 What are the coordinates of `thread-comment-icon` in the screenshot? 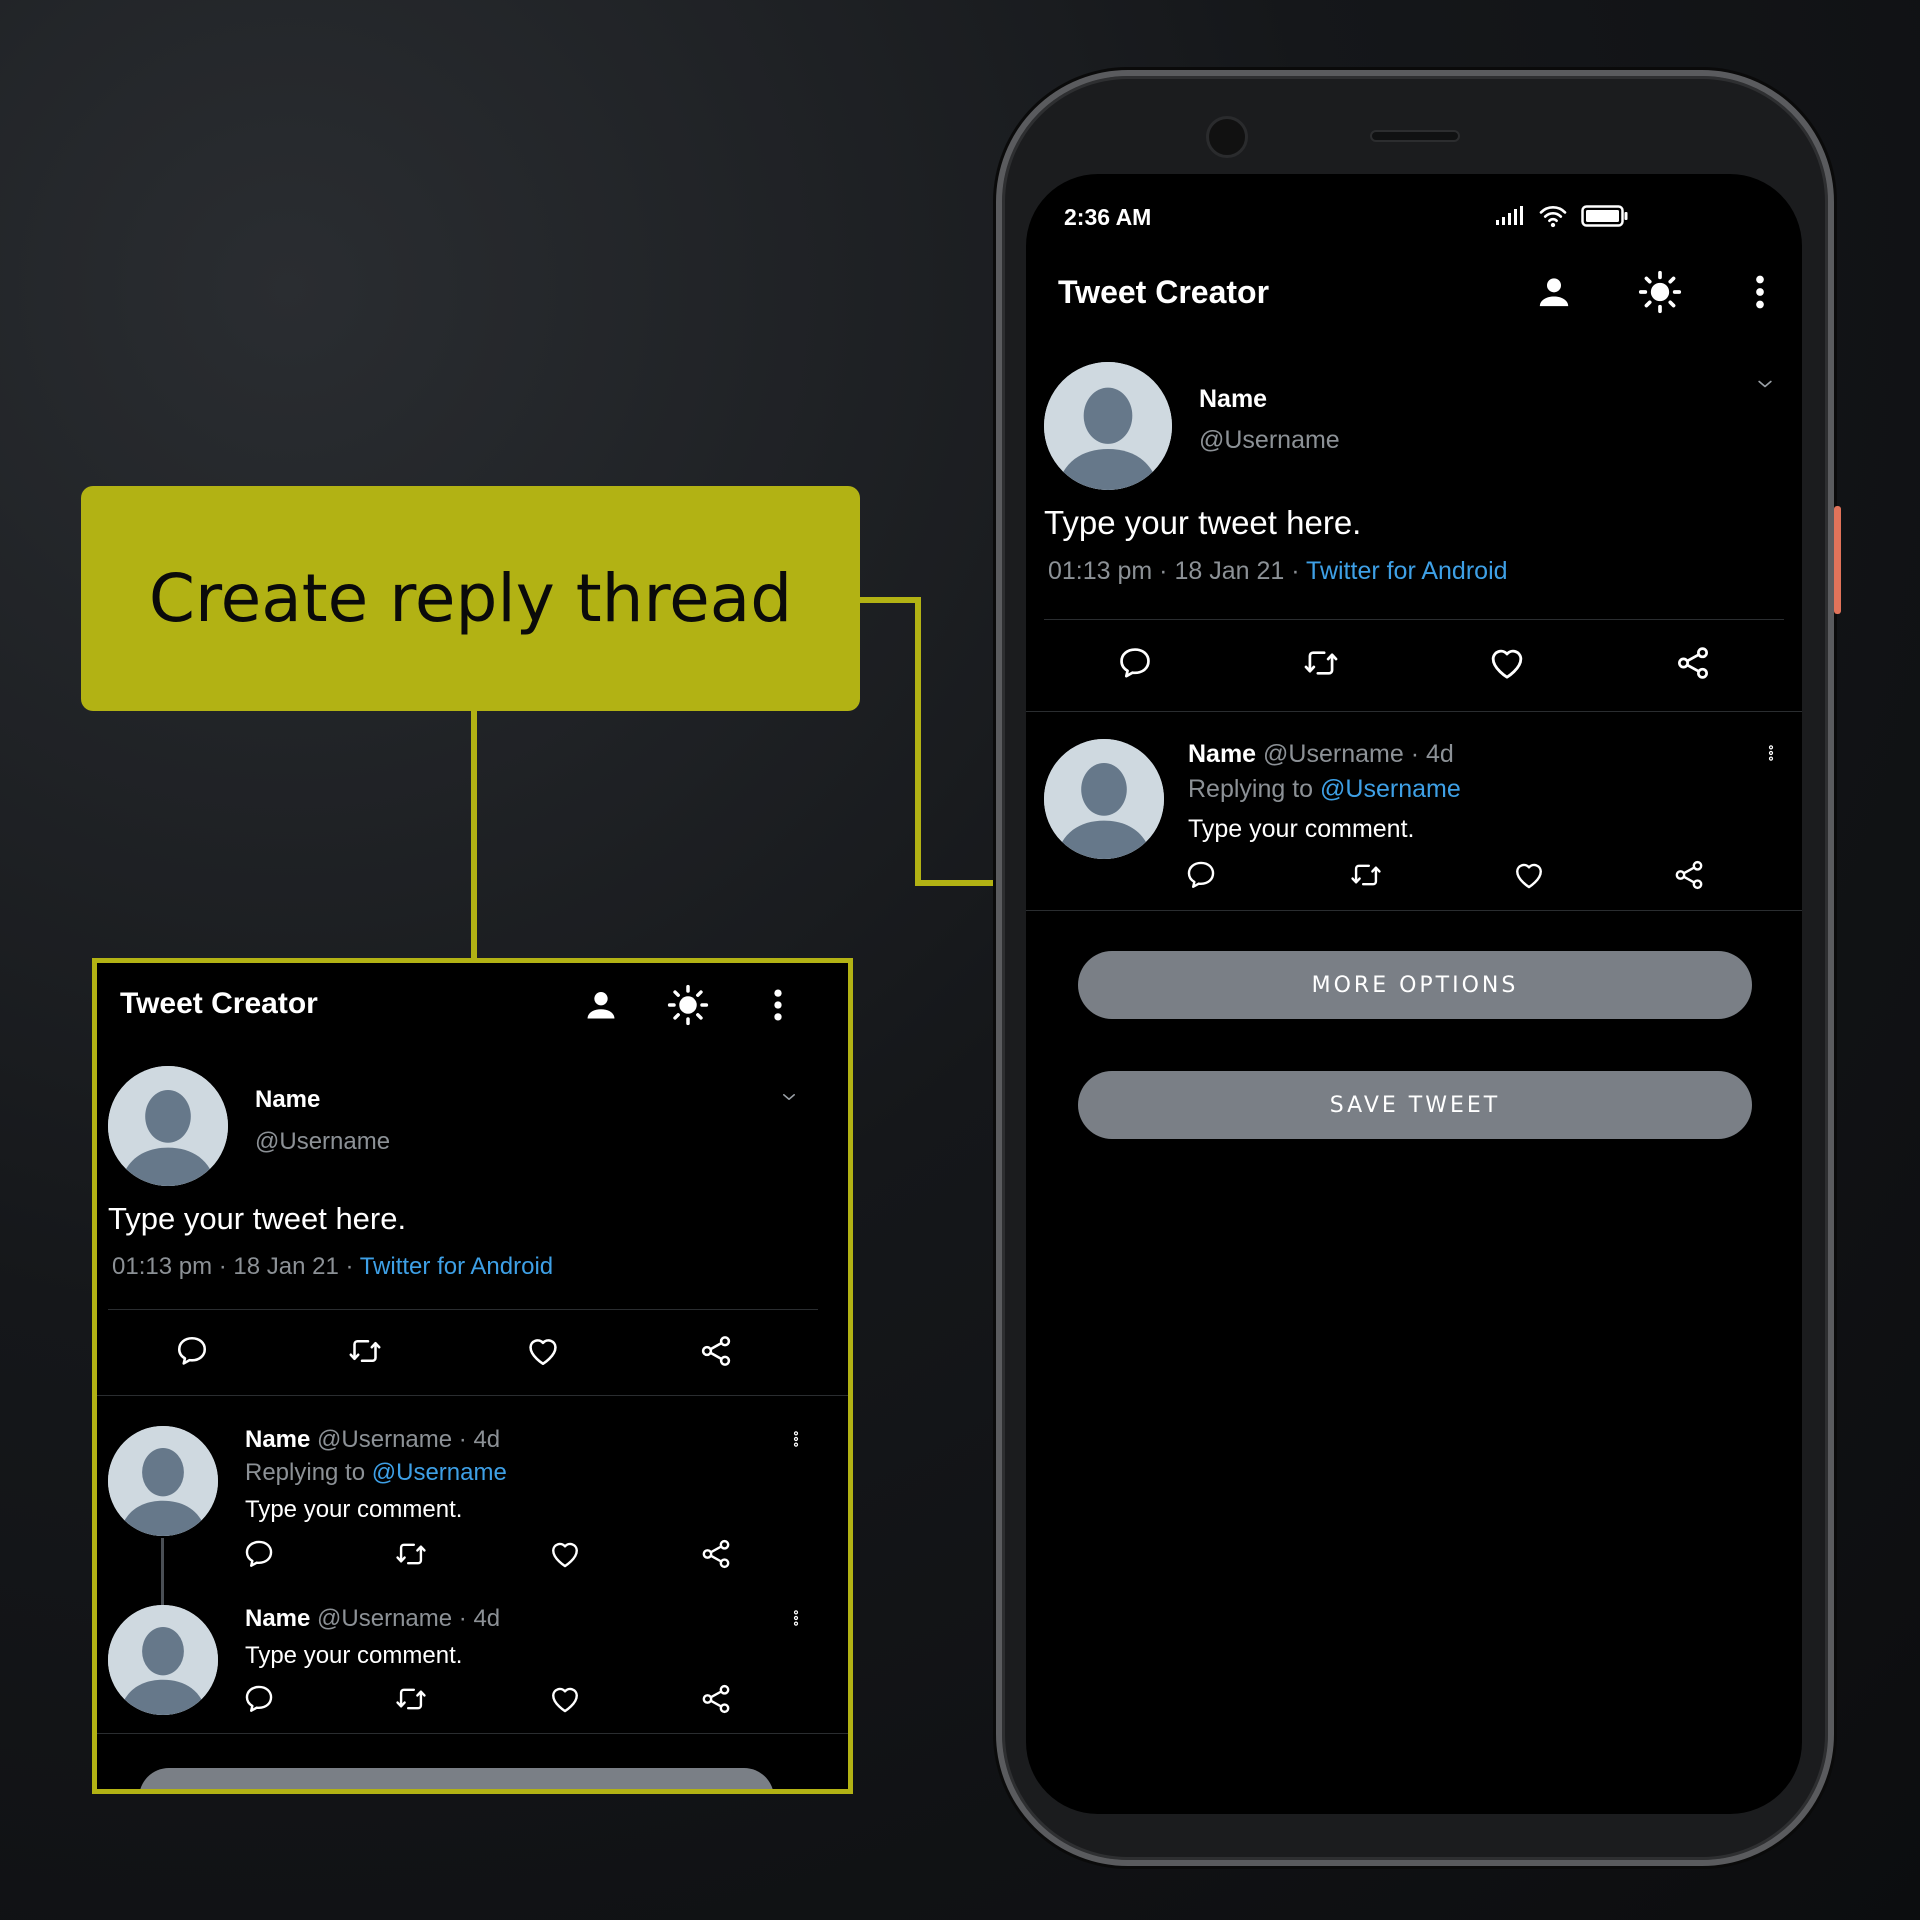 It's located at (259, 1699).